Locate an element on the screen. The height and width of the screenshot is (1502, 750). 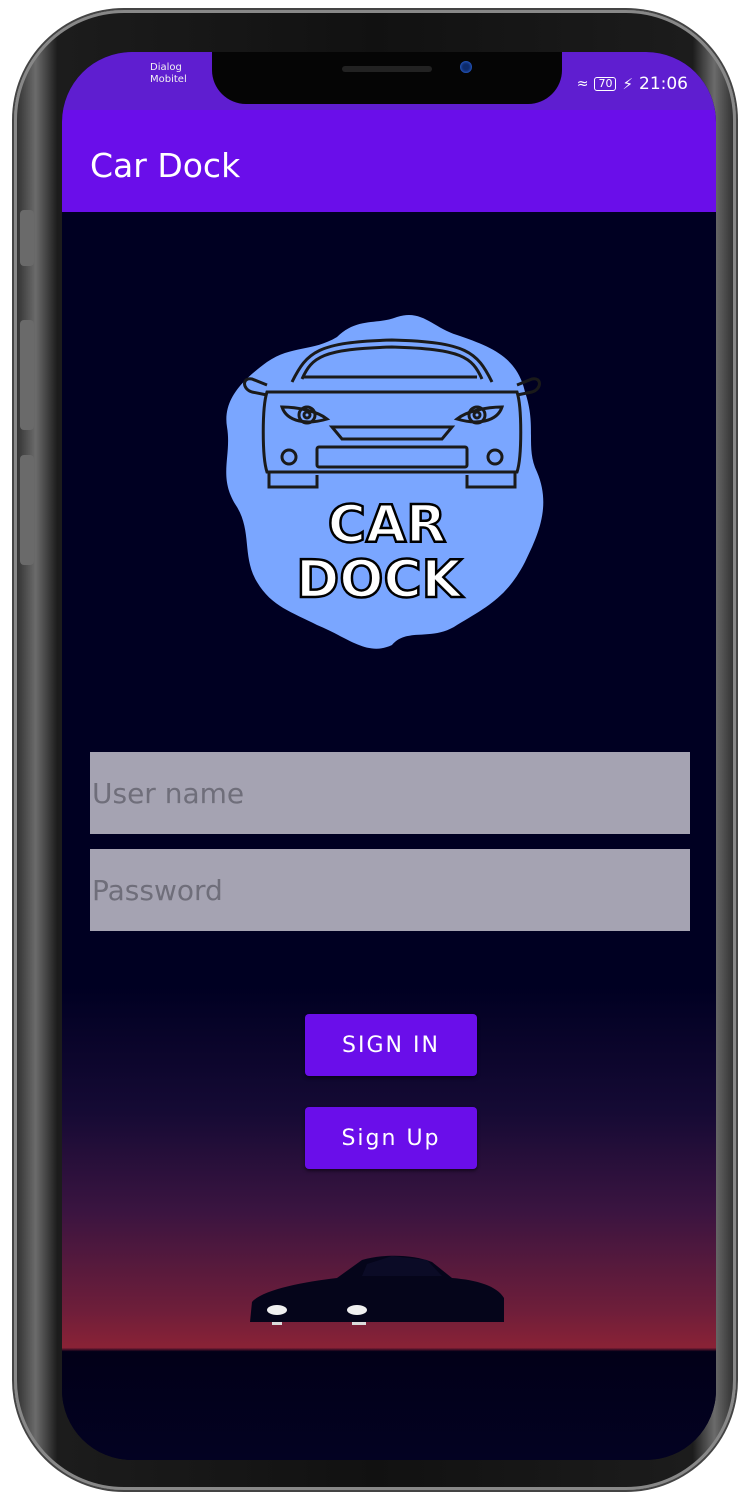
volume-down-button is located at coordinates (27, 510).